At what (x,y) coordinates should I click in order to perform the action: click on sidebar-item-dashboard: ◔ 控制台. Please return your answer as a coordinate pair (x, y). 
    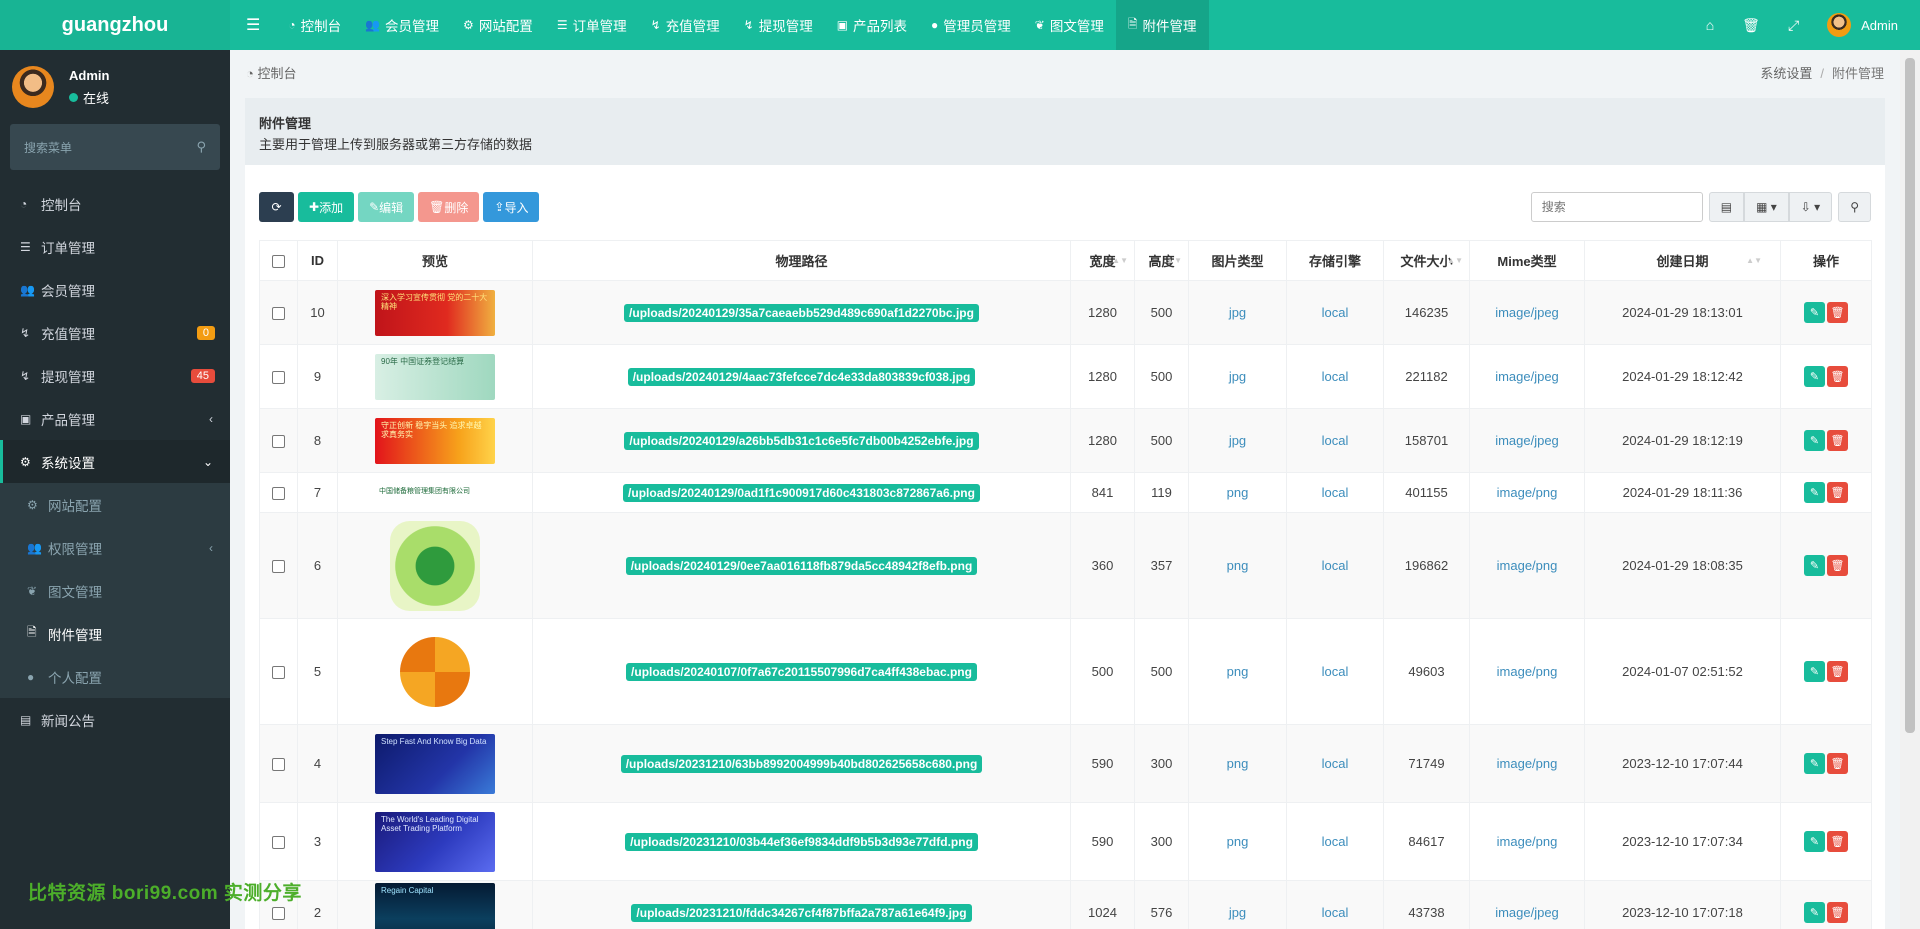
    Looking at the image, I should click on (115, 203).